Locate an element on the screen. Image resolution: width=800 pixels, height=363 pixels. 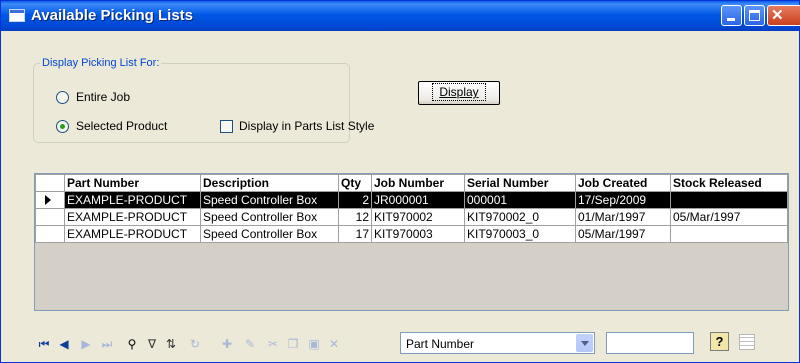
cell-serial-number: KIT970003_0 is located at coordinates (520, 234).